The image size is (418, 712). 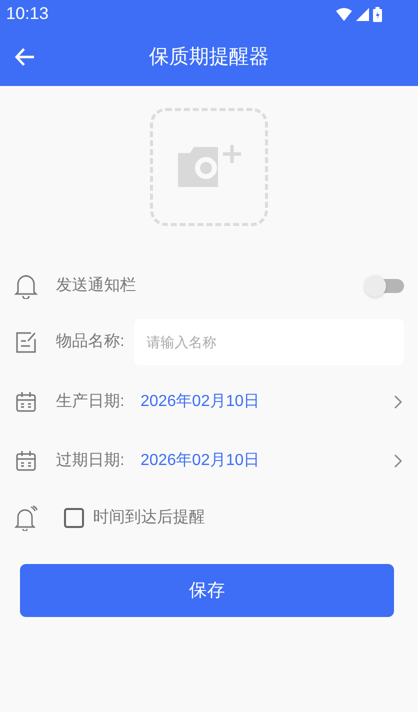 What do you see at coordinates (74, 518) in the screenshot?
I see `remind-checkbox` at bounding box center [74, 518].